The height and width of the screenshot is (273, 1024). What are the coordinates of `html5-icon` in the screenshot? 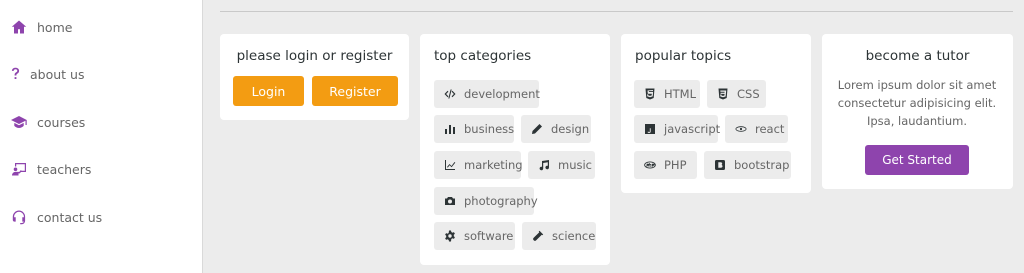 It's located at (650, 94).